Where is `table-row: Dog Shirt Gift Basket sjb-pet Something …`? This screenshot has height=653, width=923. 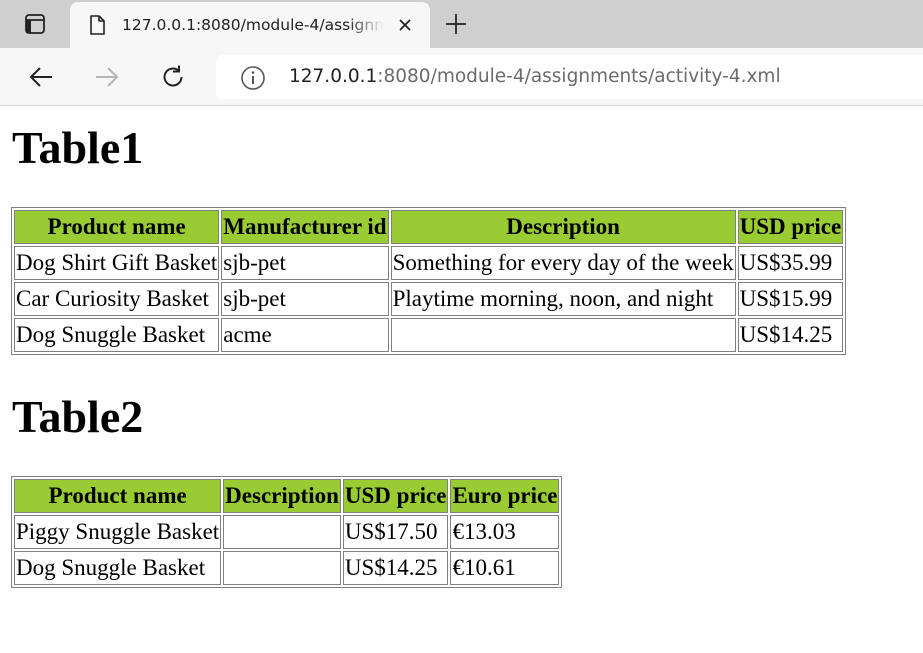
table-row: Dog Shirt Gift Basket sjb-pet Something … is located at coordinates (429, 263).